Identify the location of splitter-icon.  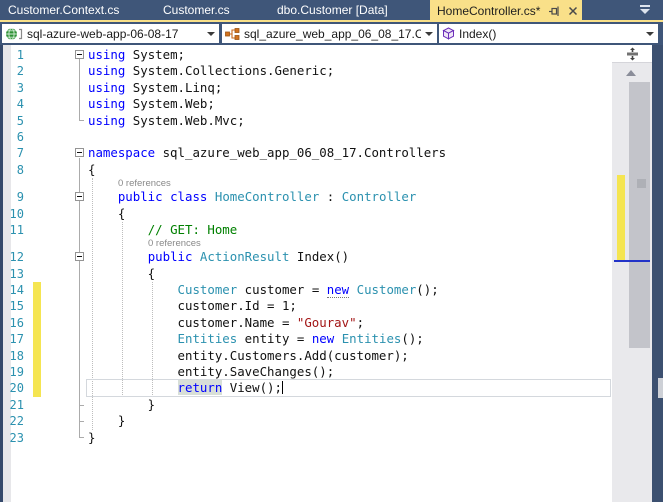
(632, 53).